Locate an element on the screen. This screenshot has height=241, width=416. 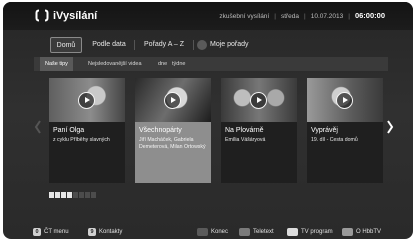
tab-my-shows: Moje pořady is located at coordinates (227, 45).